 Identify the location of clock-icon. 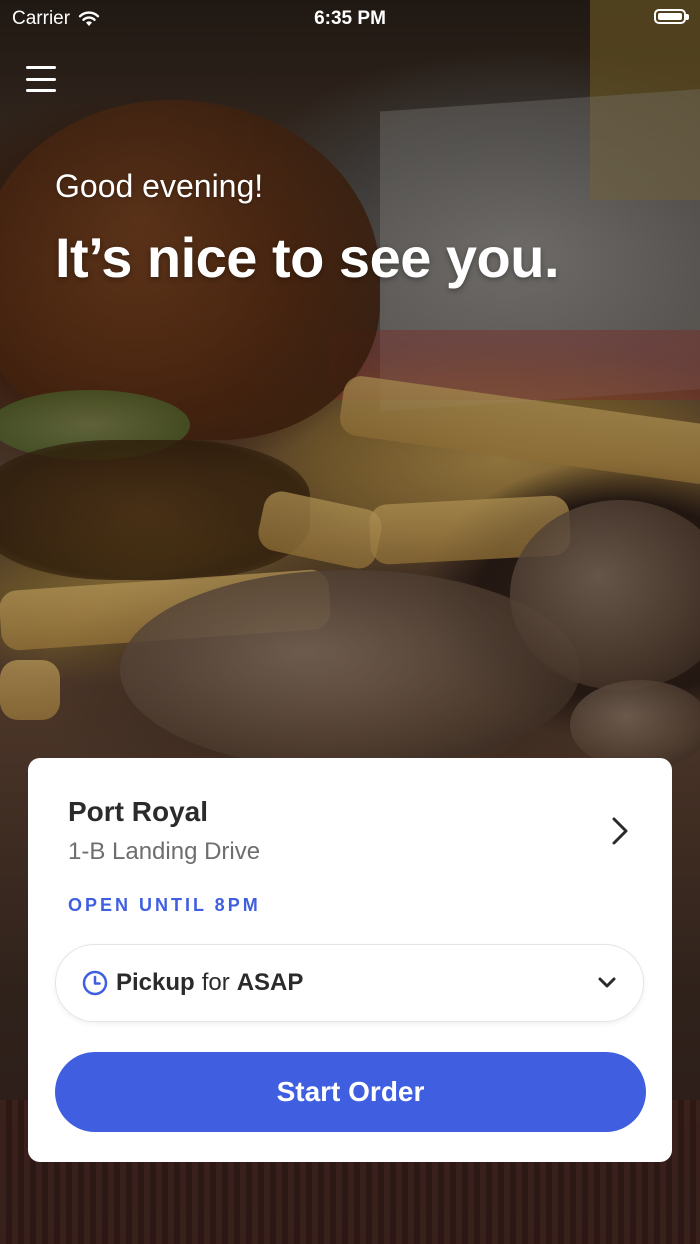
(95, 983).